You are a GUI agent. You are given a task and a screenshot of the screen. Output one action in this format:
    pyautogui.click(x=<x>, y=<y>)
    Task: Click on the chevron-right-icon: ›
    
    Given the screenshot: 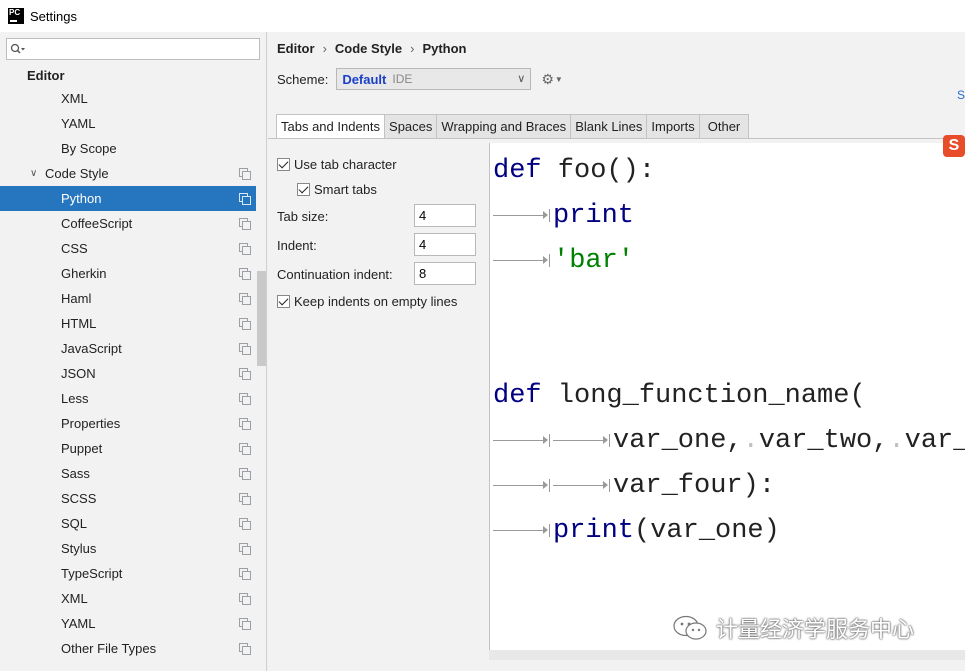 What is the action you would take?
    pyautogui.click(x=324, y=48)
    